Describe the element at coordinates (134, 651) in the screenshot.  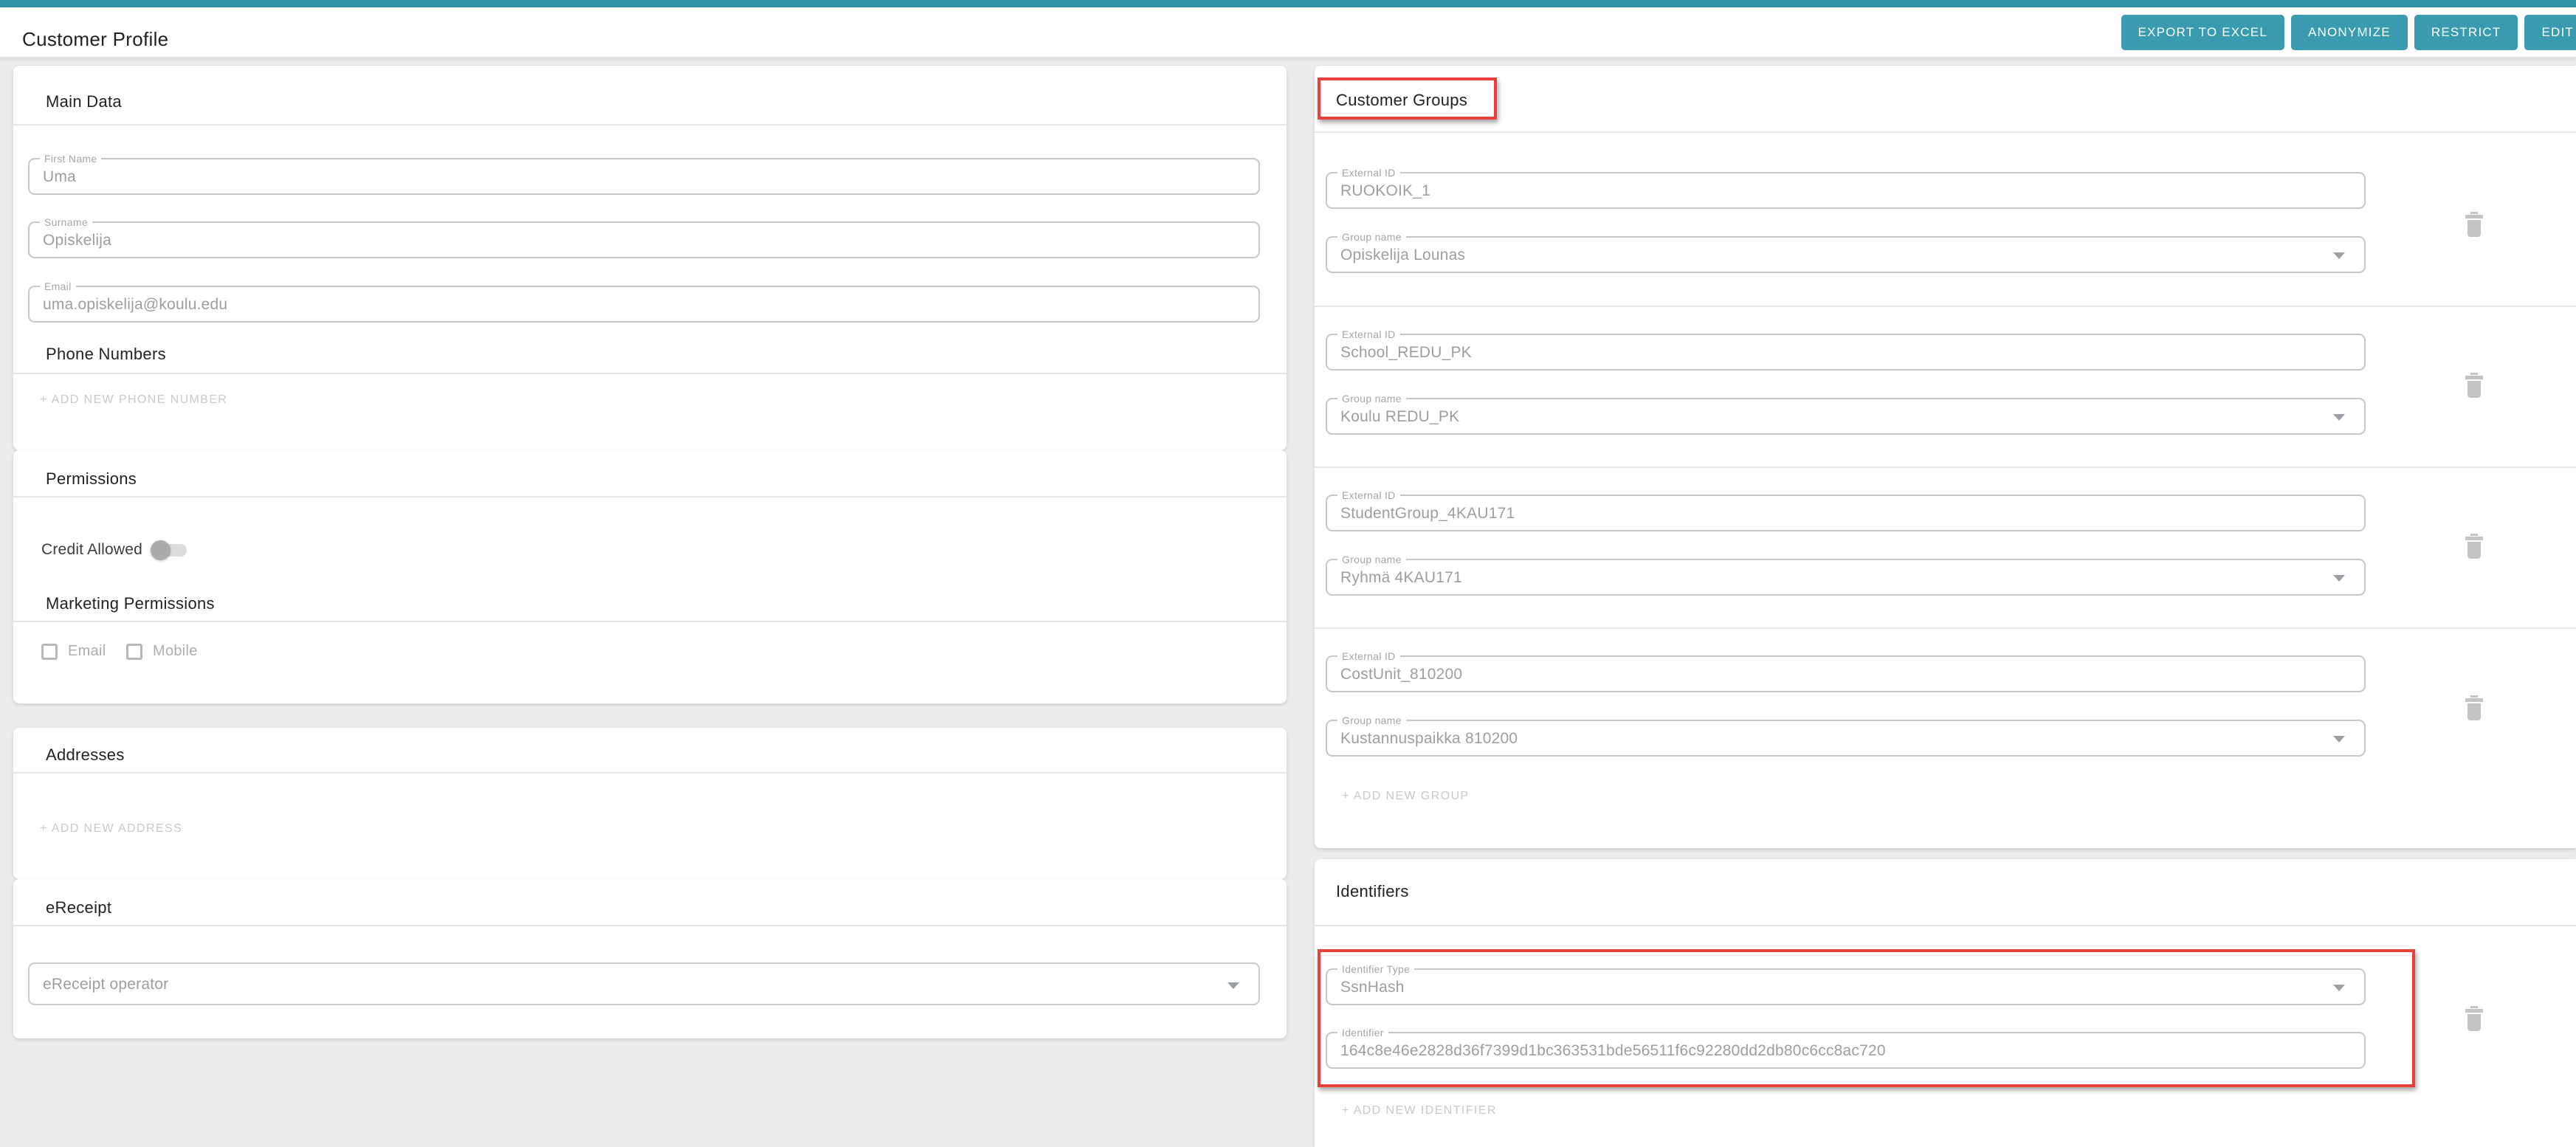
I see `mobile-checkbox` at that location.